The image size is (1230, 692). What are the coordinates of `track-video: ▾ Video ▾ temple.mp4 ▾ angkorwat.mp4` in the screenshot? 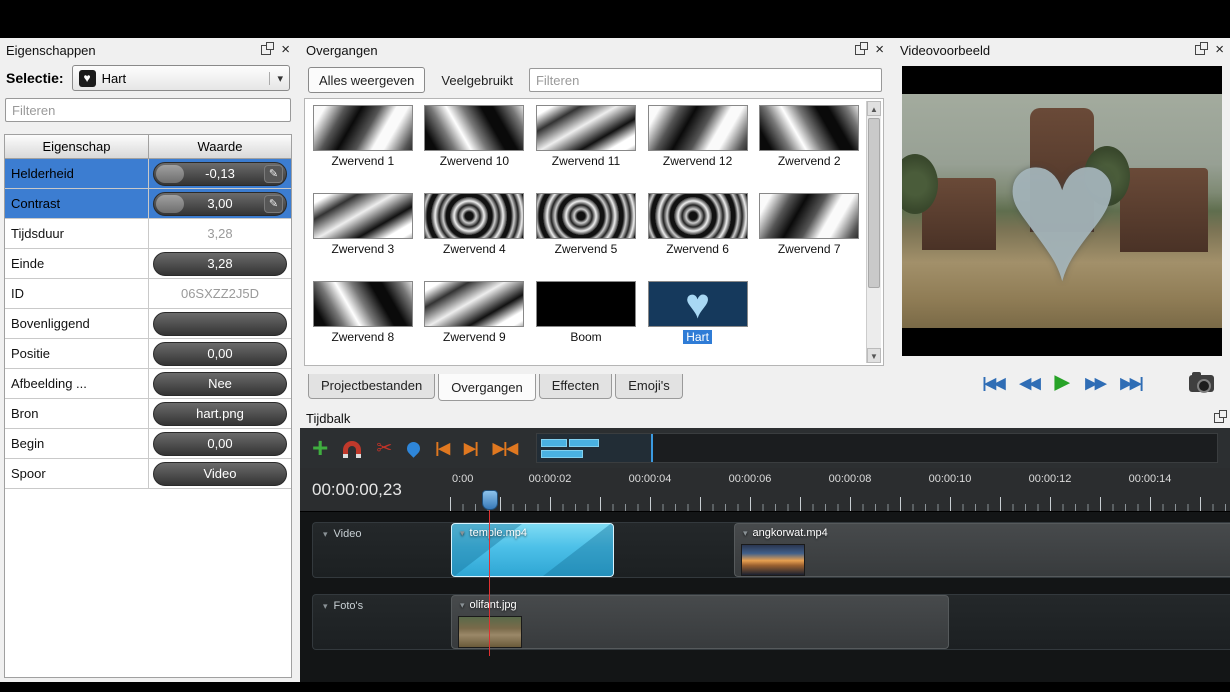 It's located at (771, 550).